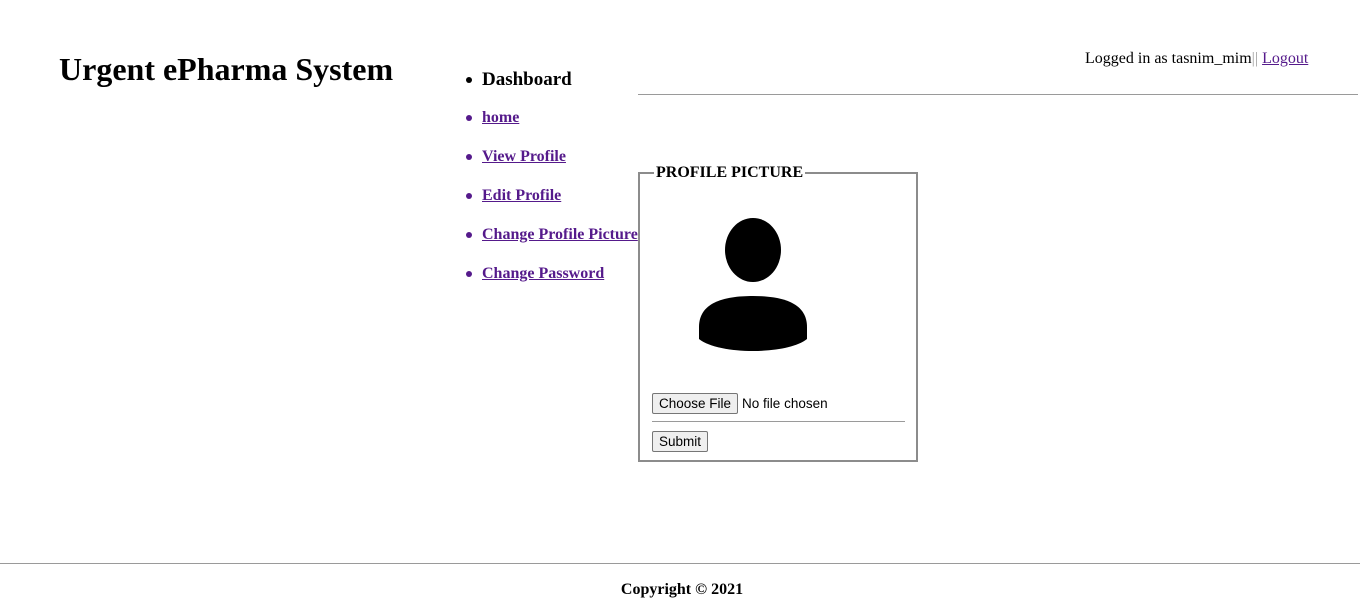 This screenshot has height=614, width=1360. Describe the element at coordinates (785, 403) in the screenshot. I see `file-status-text: No file chosen` at that location.